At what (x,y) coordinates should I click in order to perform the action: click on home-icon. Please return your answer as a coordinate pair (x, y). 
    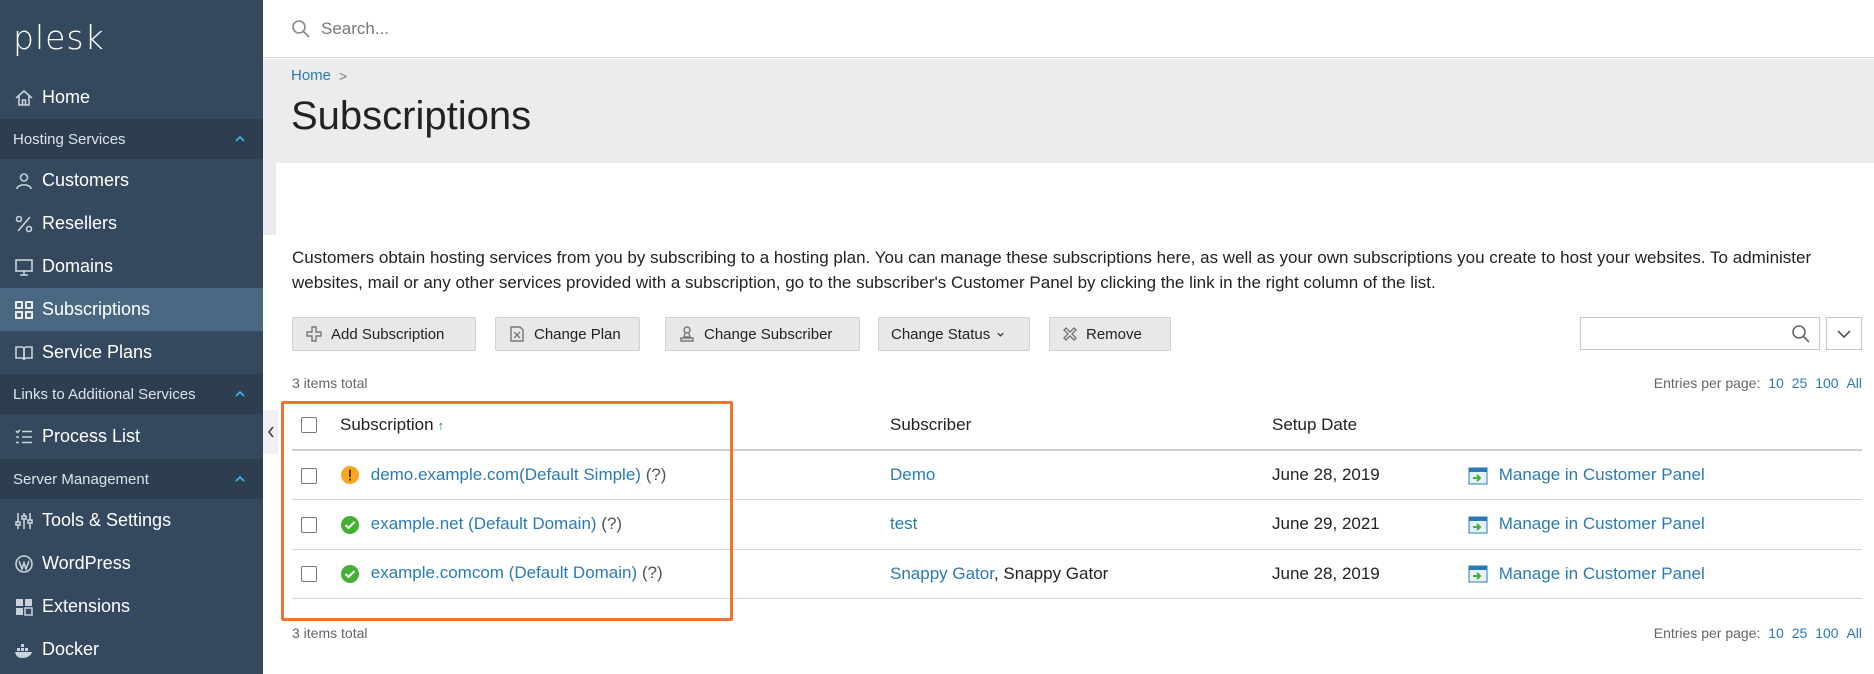
    Looking at the image, I should click on (24, 98).